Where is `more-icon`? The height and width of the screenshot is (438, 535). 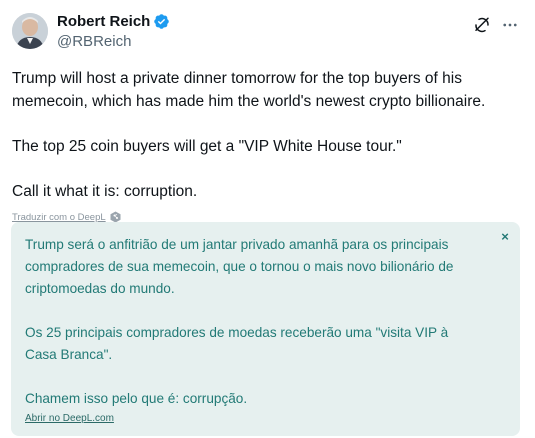
more-icon is located at coordinates (510, 25).